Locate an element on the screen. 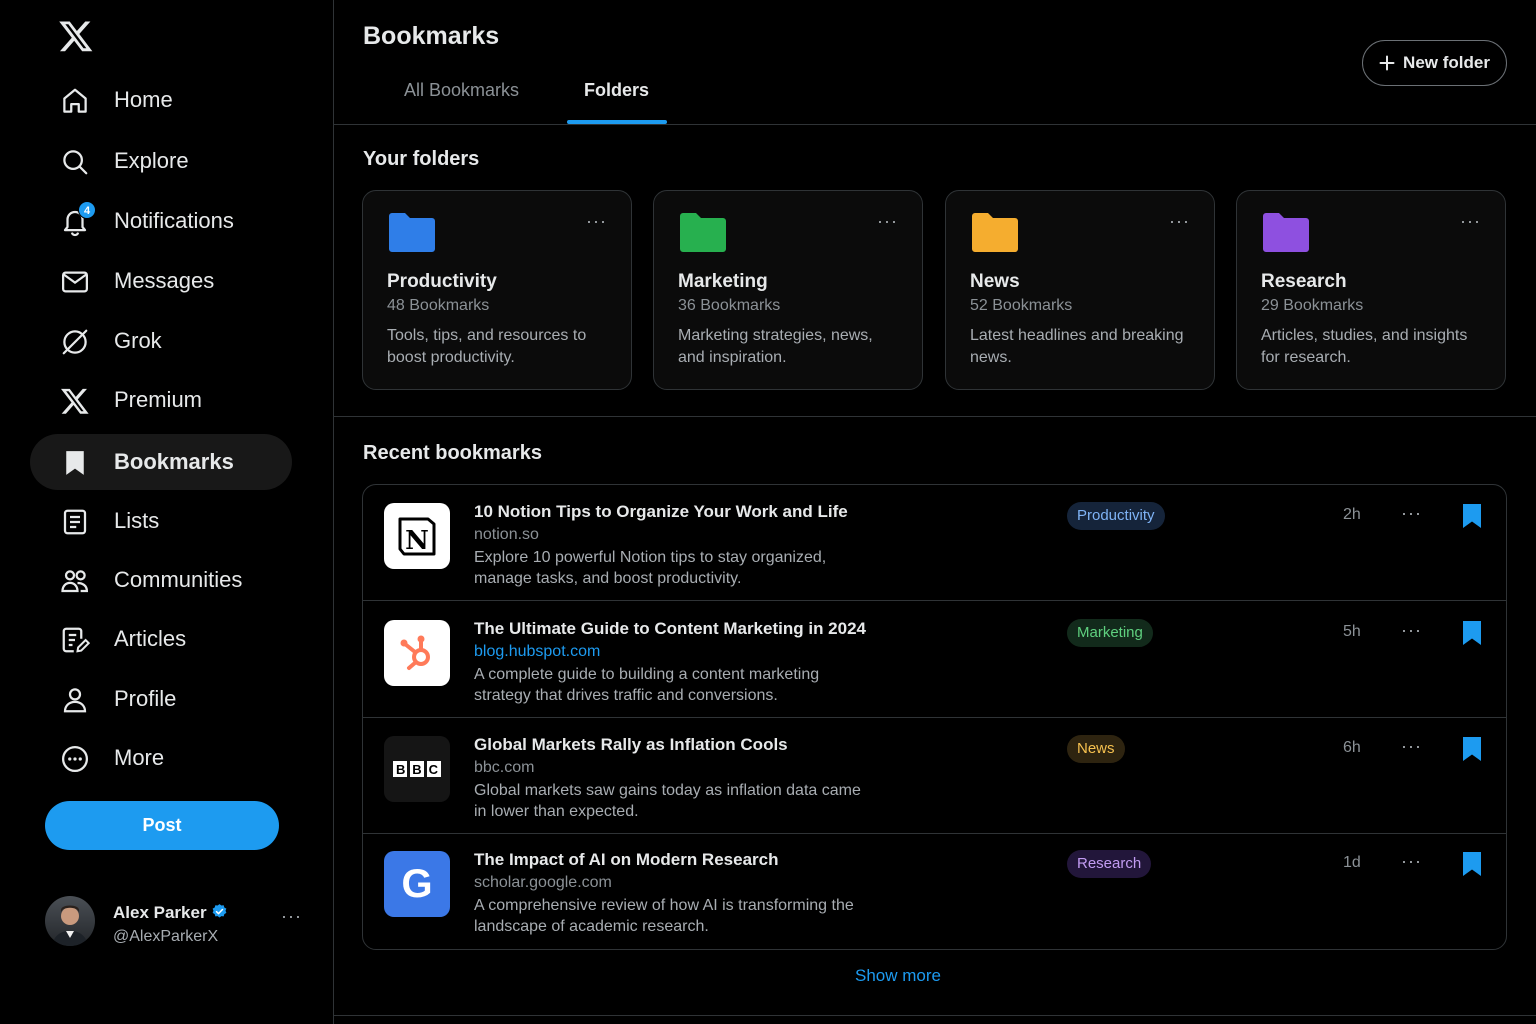 Image resolution: width=1536 pixels, height=1024 pixels. nav-premium: Premium is located at coordinates (161, 400).